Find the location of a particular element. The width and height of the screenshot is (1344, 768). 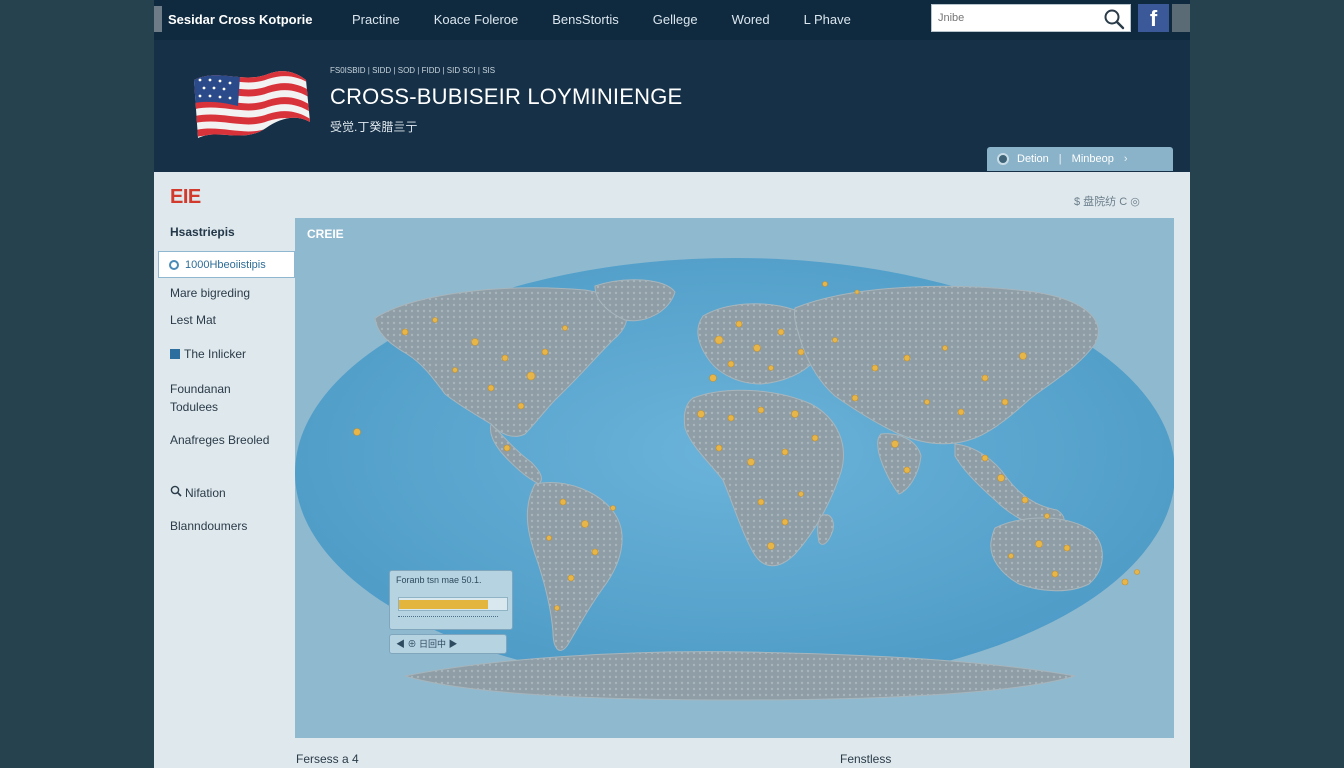

sidebar-item-label: Nifation is located at coordinates (205, 493).